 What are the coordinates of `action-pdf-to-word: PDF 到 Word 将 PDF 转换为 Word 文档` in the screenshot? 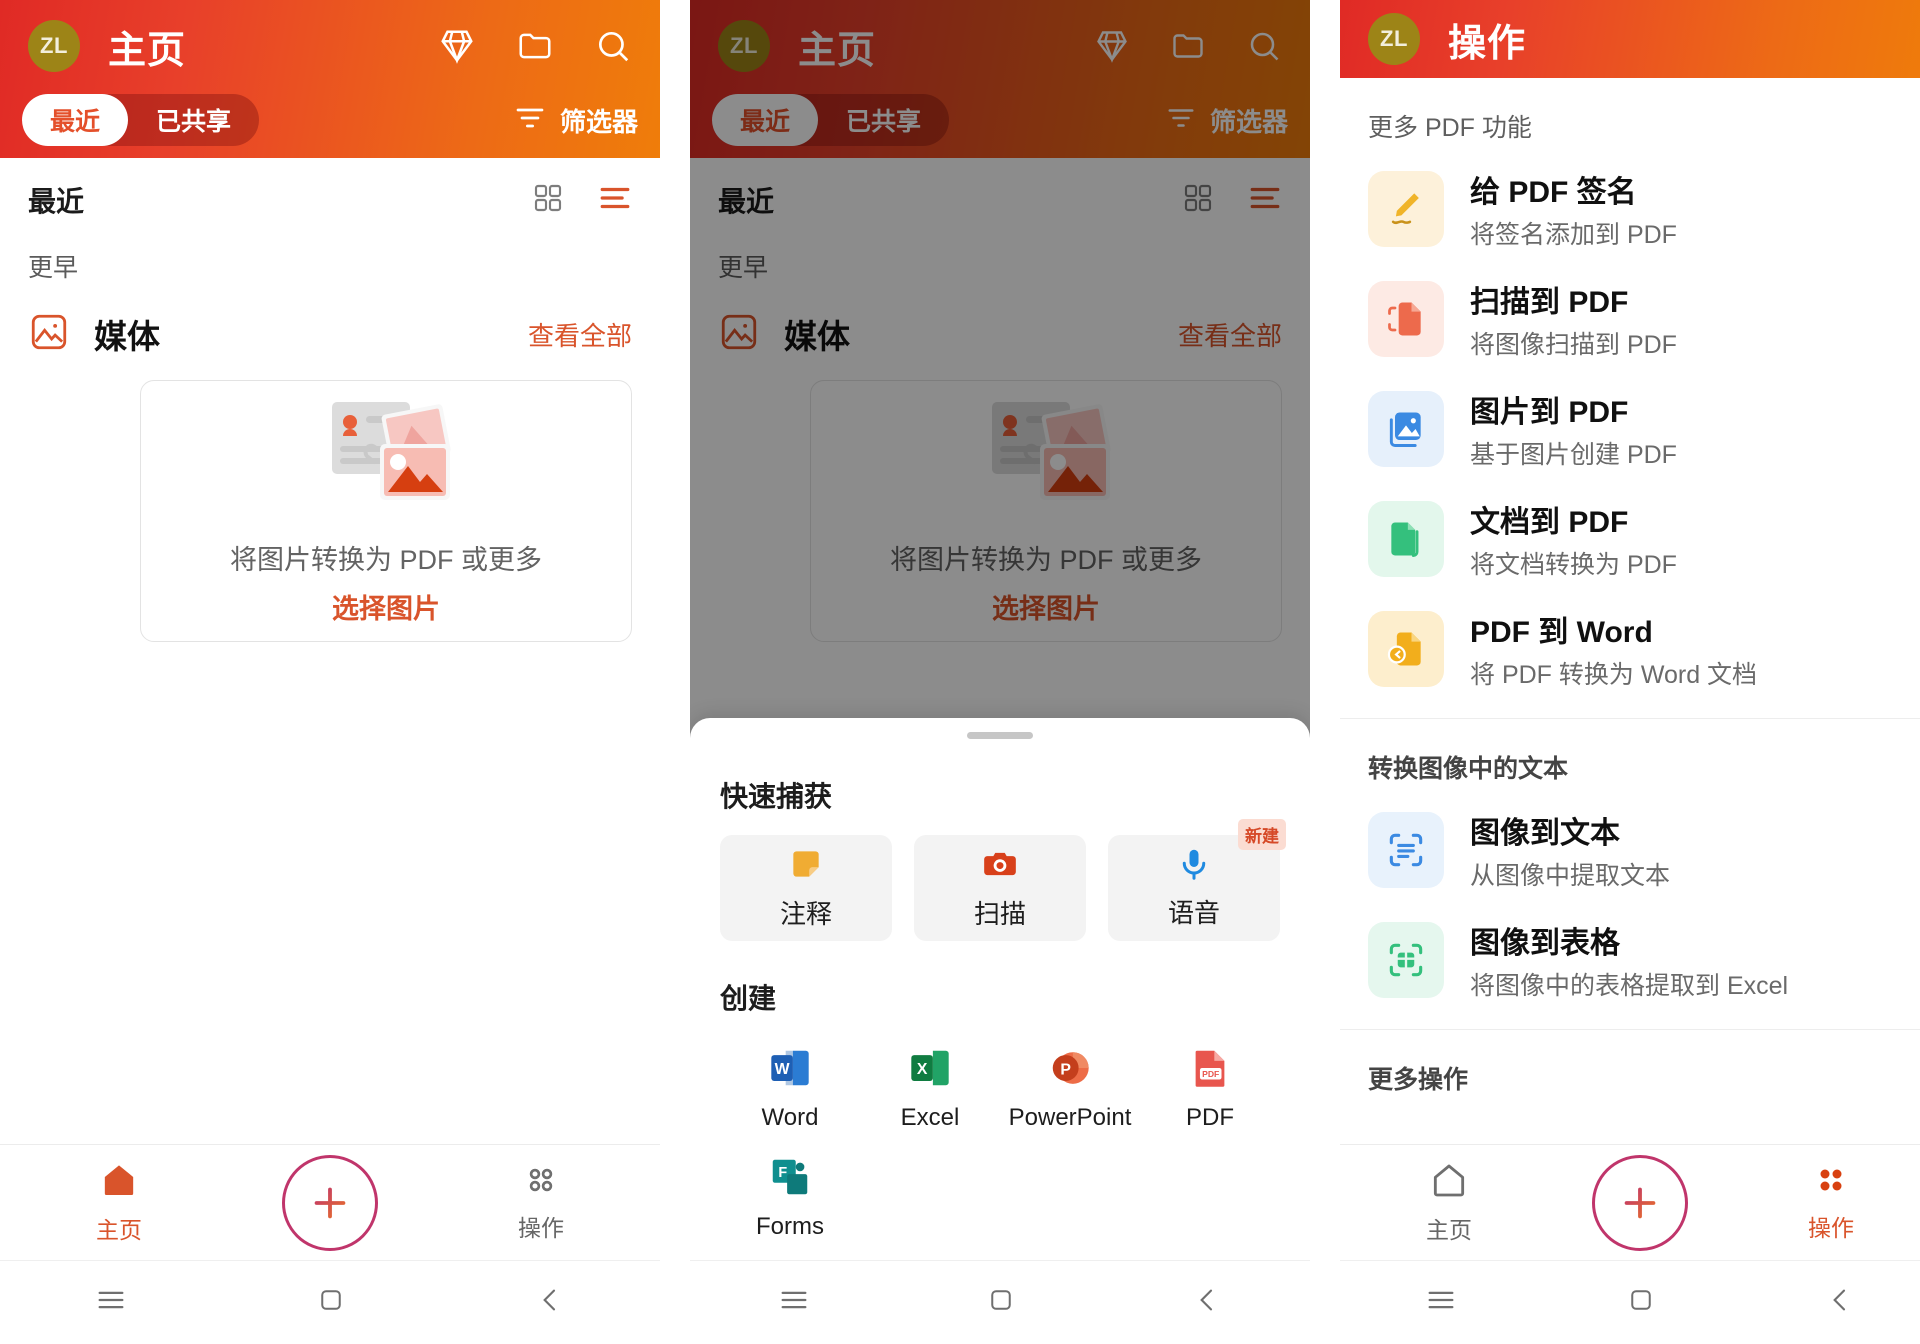 It's located at (1630, 649).